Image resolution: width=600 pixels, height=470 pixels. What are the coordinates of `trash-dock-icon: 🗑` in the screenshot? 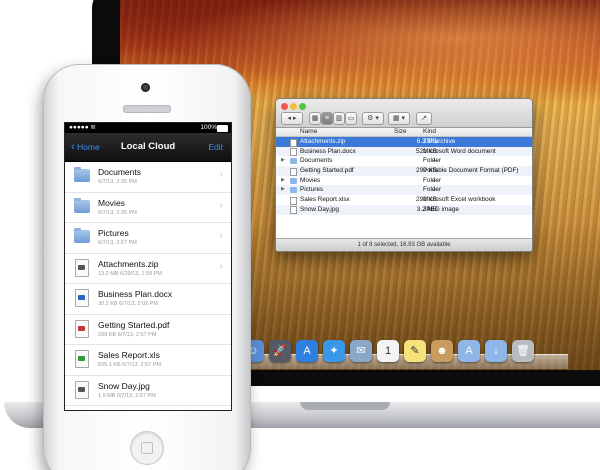 It's located at (523, 351).